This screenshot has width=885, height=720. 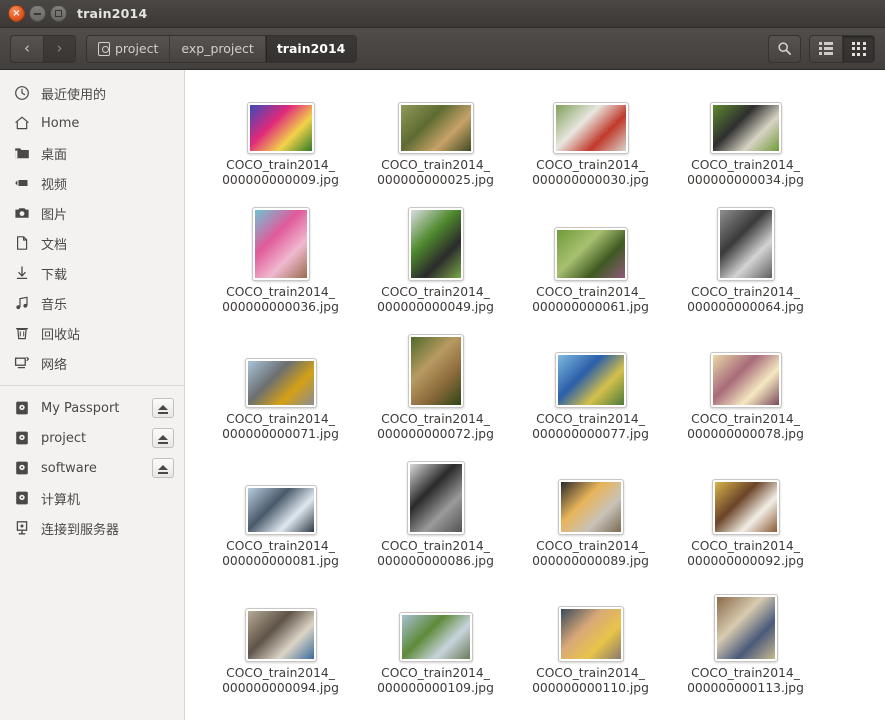 I want to click on breadcrumb-label: train2014, so click(x=311, y=48).